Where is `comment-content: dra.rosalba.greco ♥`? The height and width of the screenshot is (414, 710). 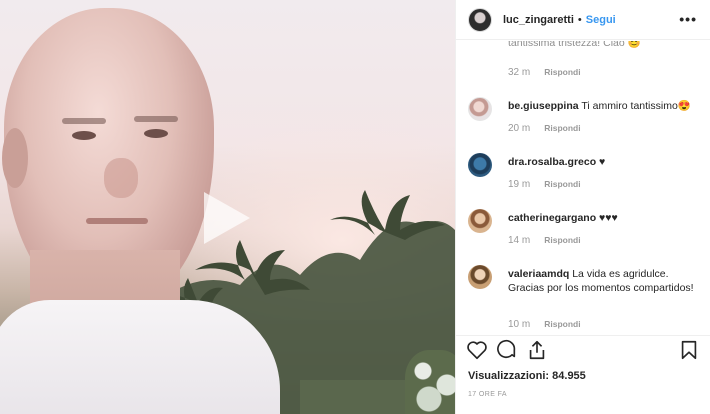 comment-content: dra.rosalba.greco ♥ is located at coordinates (603, 162).